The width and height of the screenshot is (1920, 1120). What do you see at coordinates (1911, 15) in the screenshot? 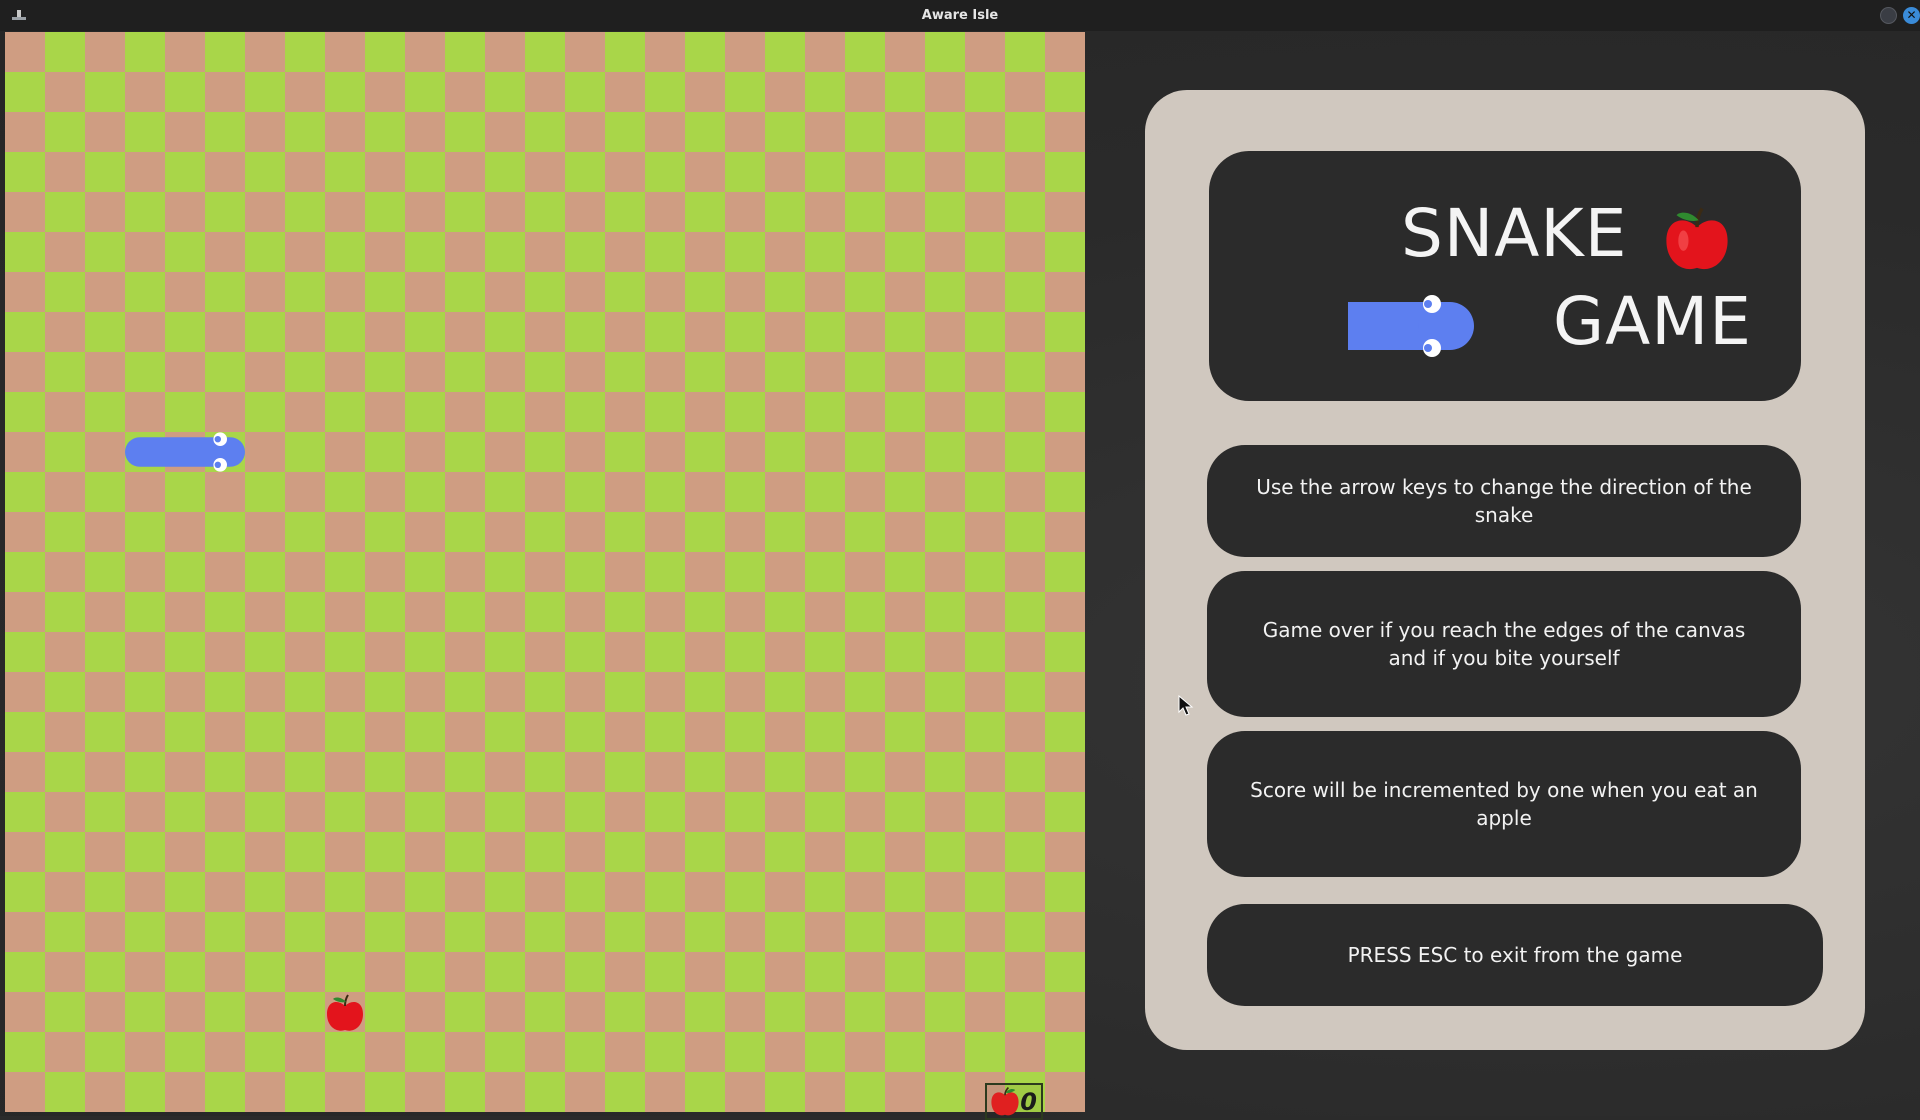
I see `close-button: ✕` at bounding box center [1911, 15].